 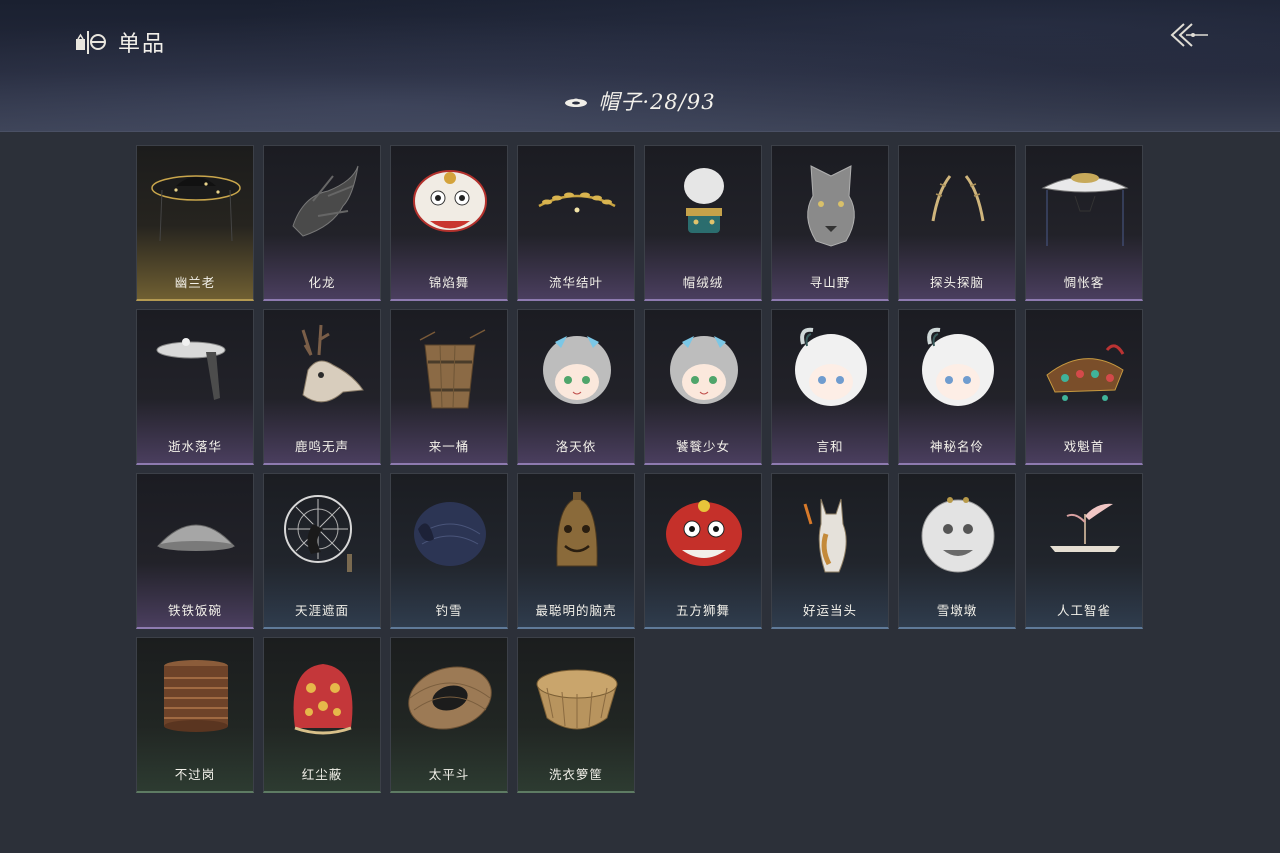 What do you see at coordinates (831, 206) in the screenshot?
I see `wolf-head-icon` at bounding box center [831, 206].